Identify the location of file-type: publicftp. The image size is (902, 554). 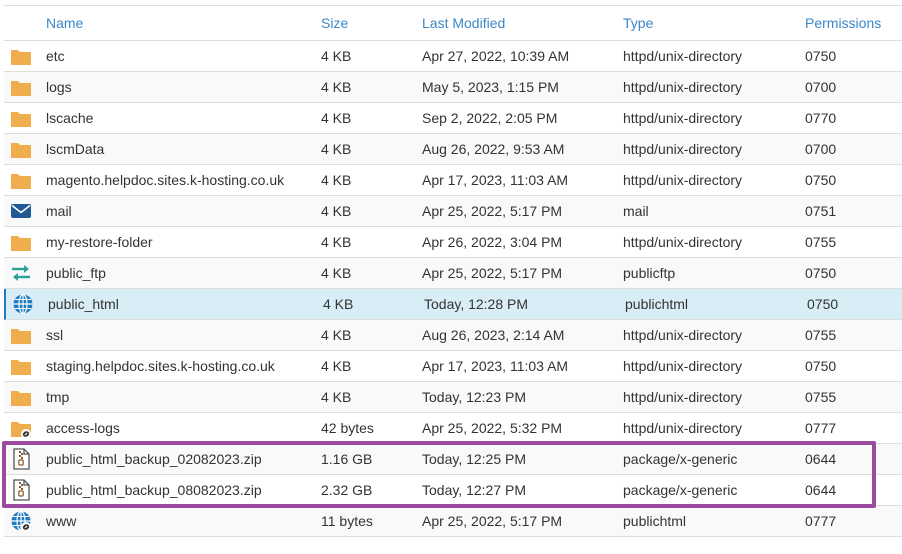
(649, 273).